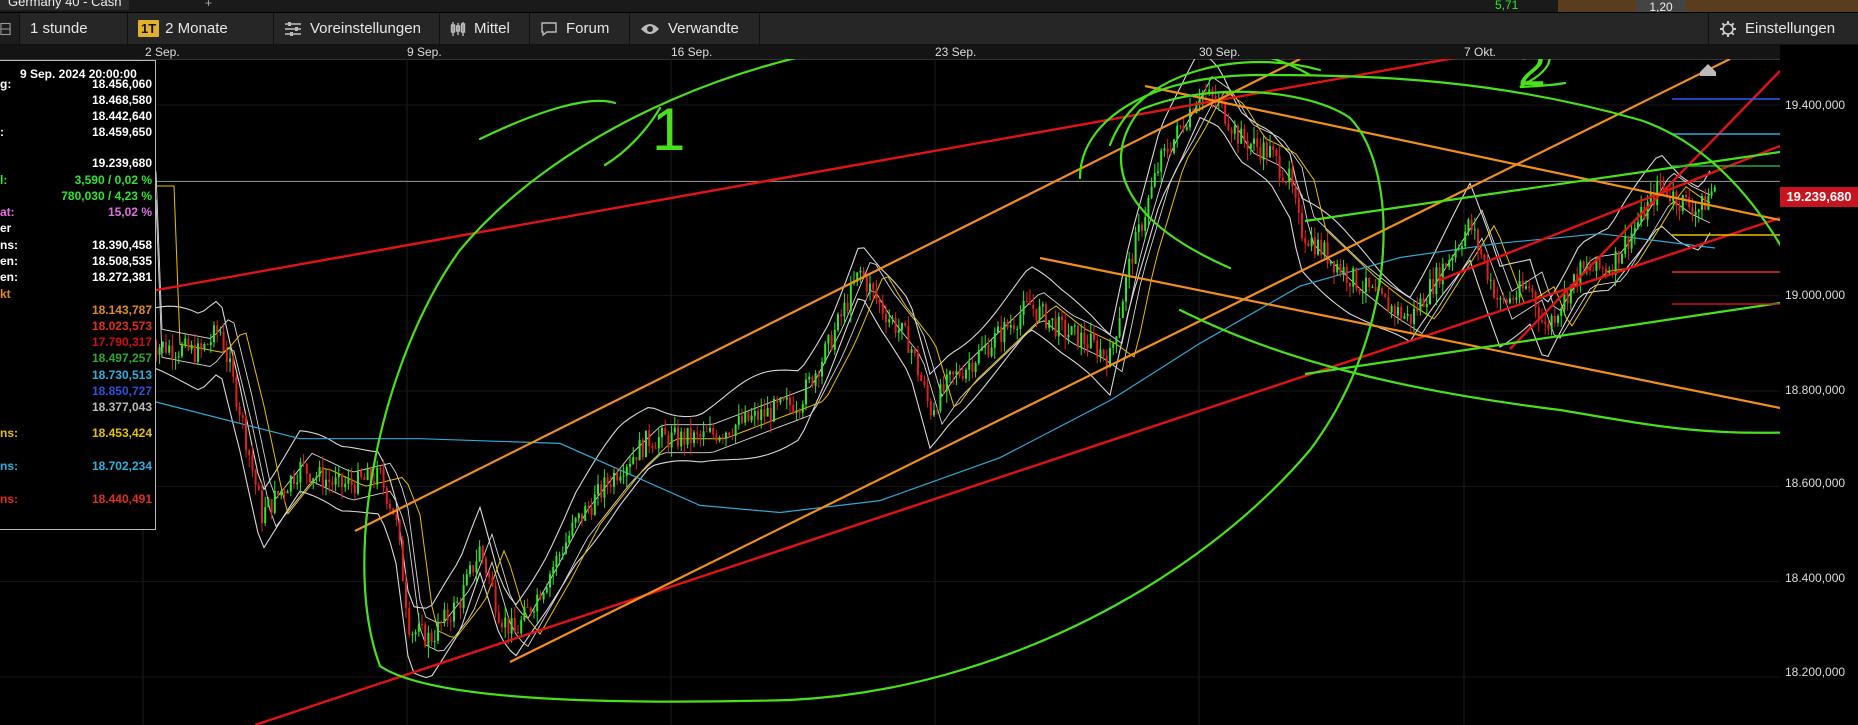  What do you see at coordinates (695, 28) in the screenshot?
I see `related-button: Verwandte` at bounding box center [695, 28].